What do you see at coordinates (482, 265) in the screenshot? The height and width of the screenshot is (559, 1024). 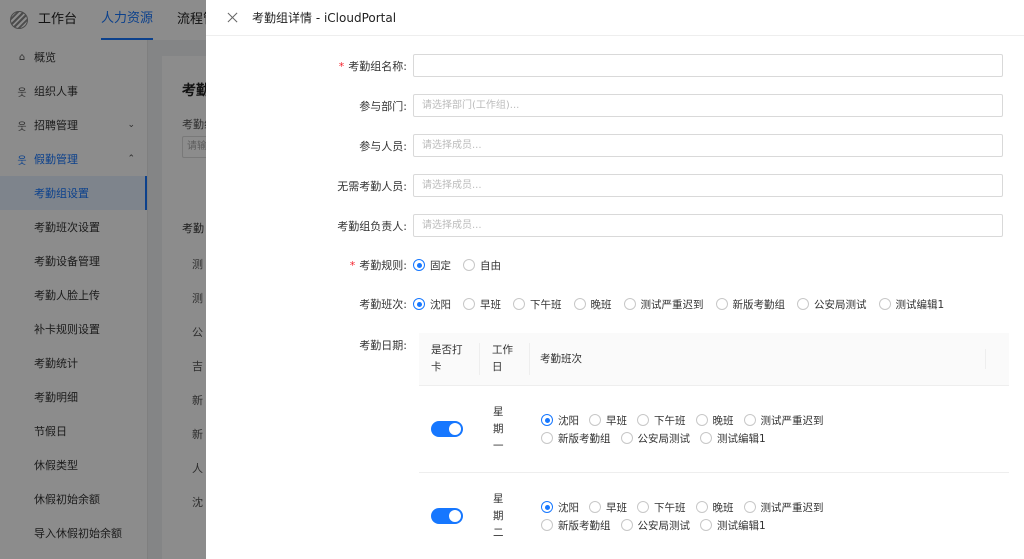 I see `rule-radio-free: 自由` at bounding box center [482, 265].